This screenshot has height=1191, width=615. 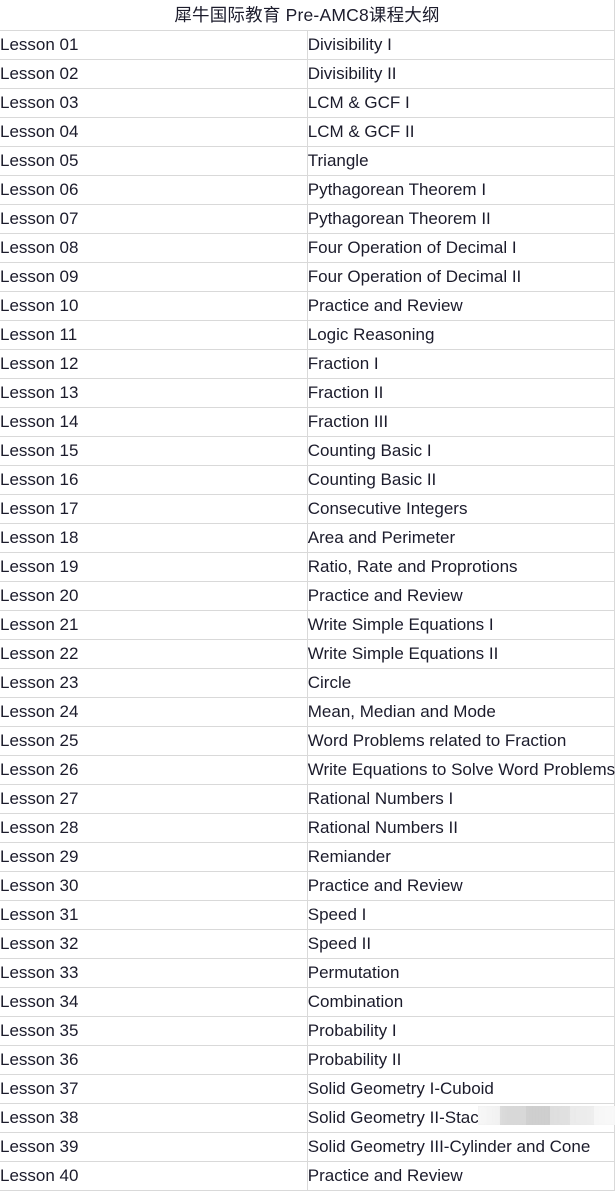 What do you see at coordinates (154, 335) in the screenshot?
I see `lesson-number-cell: Lesson 11` at bounding box center [154, 335].